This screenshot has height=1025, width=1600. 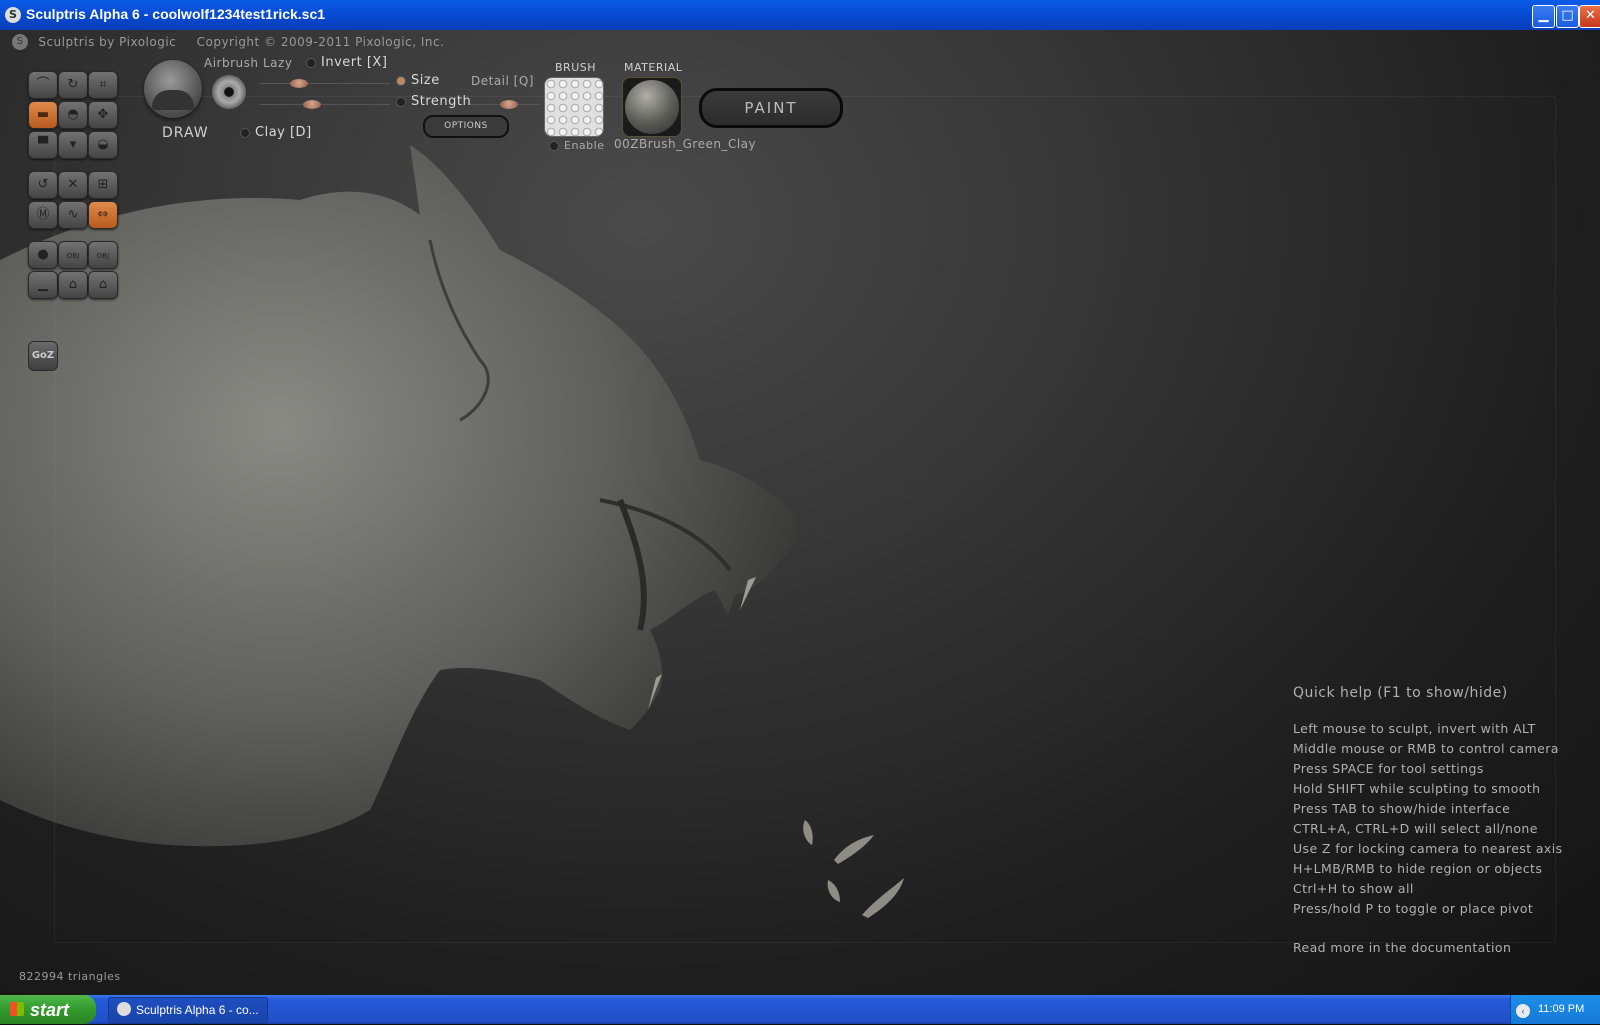 I want to click on clay-toggle: Clay [D], so click(x=276, y=132).